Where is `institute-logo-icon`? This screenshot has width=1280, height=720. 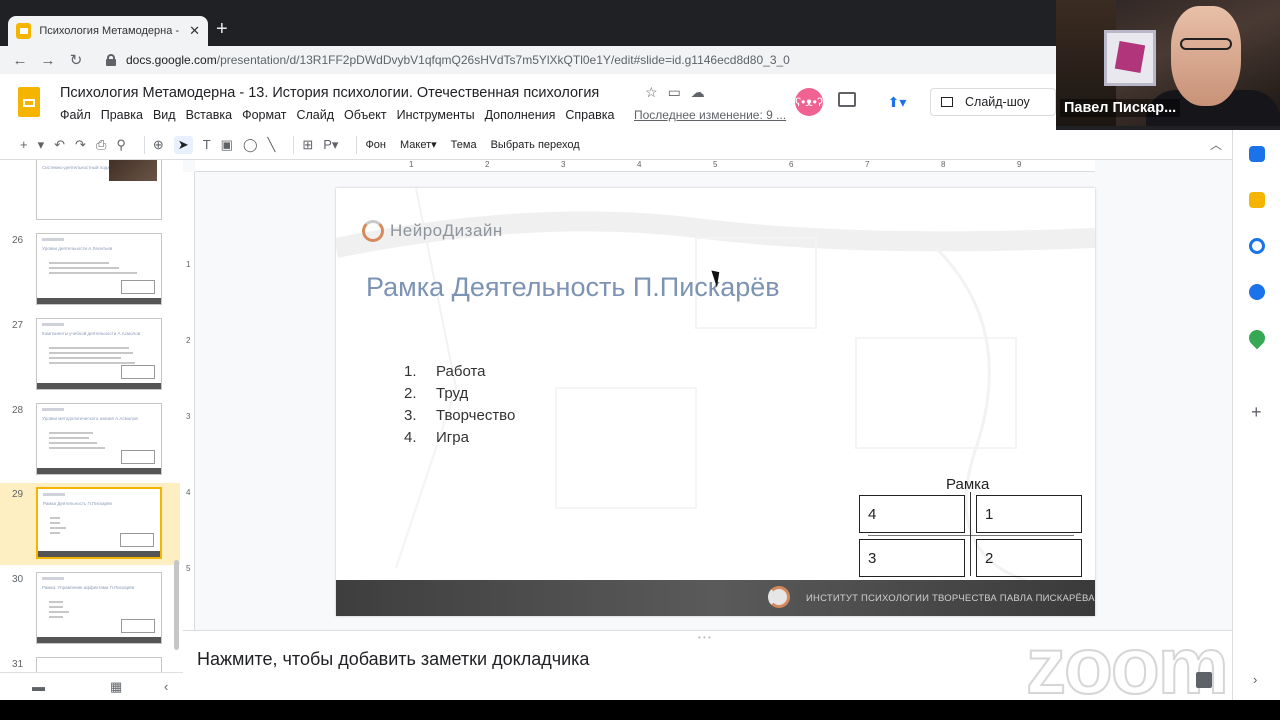
institute-logo-icon is located at coordinates (779, 597).